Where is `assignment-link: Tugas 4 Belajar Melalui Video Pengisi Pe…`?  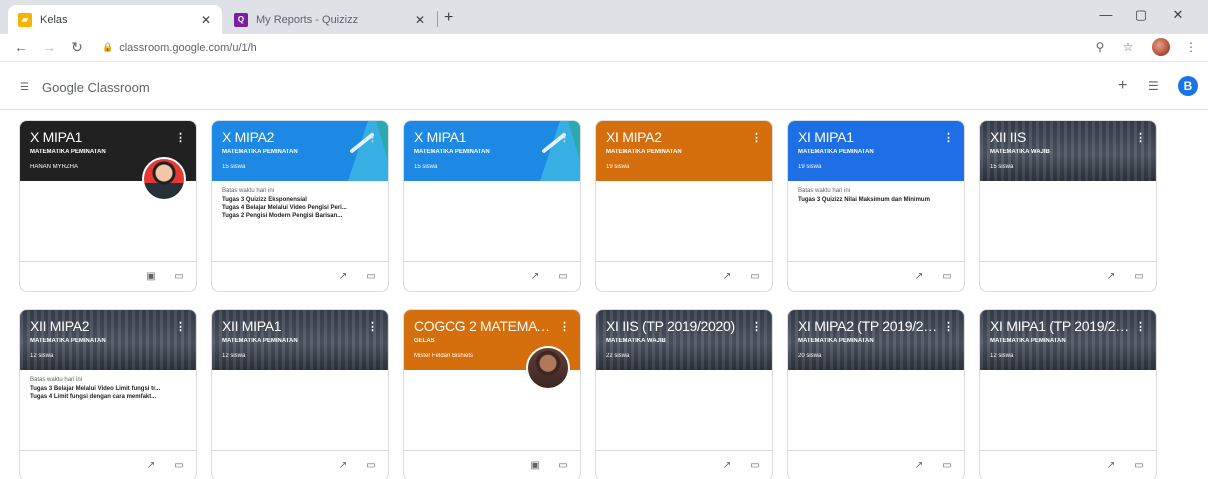
assignment-link: Tugas 4 Belajar Melalui Video Pengisi Pe… is located at coordinates (301, 208).